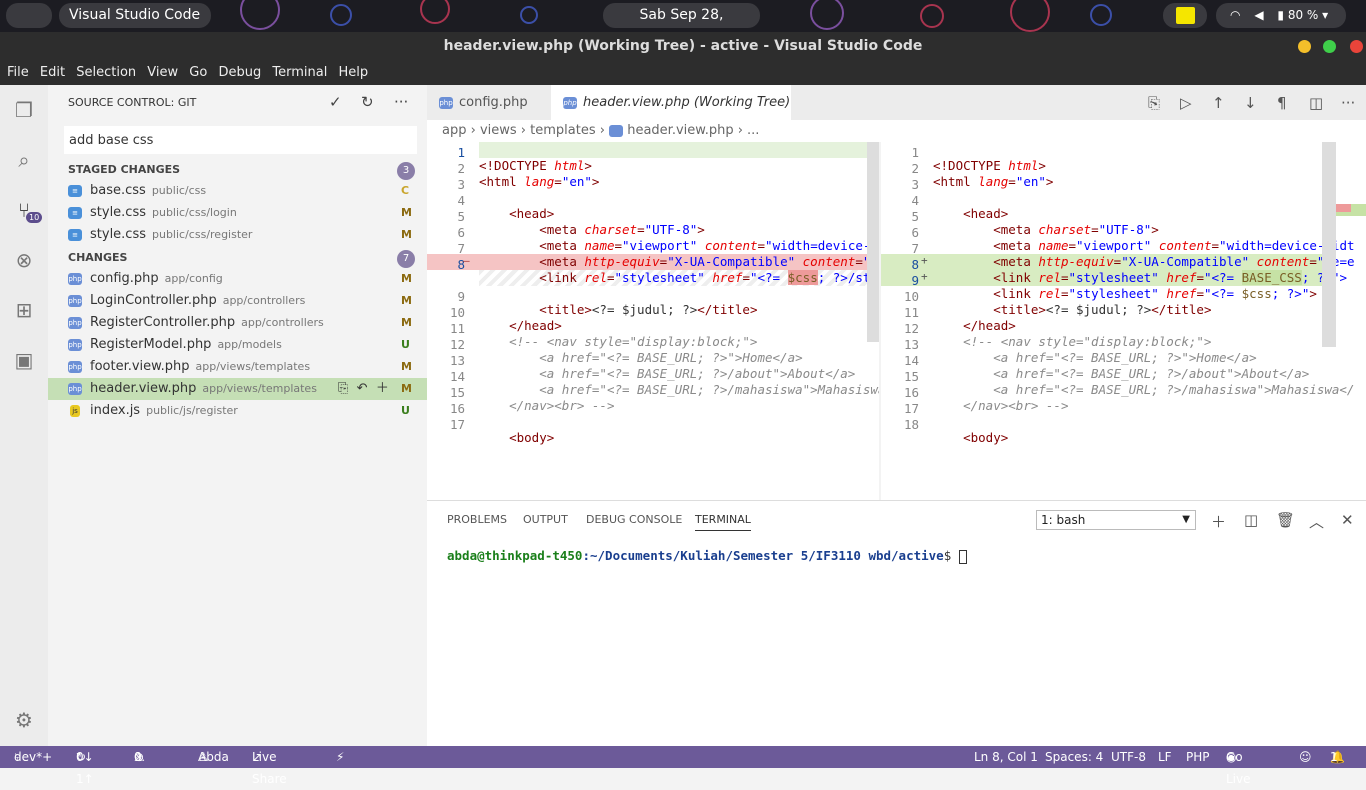 The height and width of the screenshot is (790, 1366). I want to click on clock: Sab Sep 28, 09:34:26, so click(681, 15).